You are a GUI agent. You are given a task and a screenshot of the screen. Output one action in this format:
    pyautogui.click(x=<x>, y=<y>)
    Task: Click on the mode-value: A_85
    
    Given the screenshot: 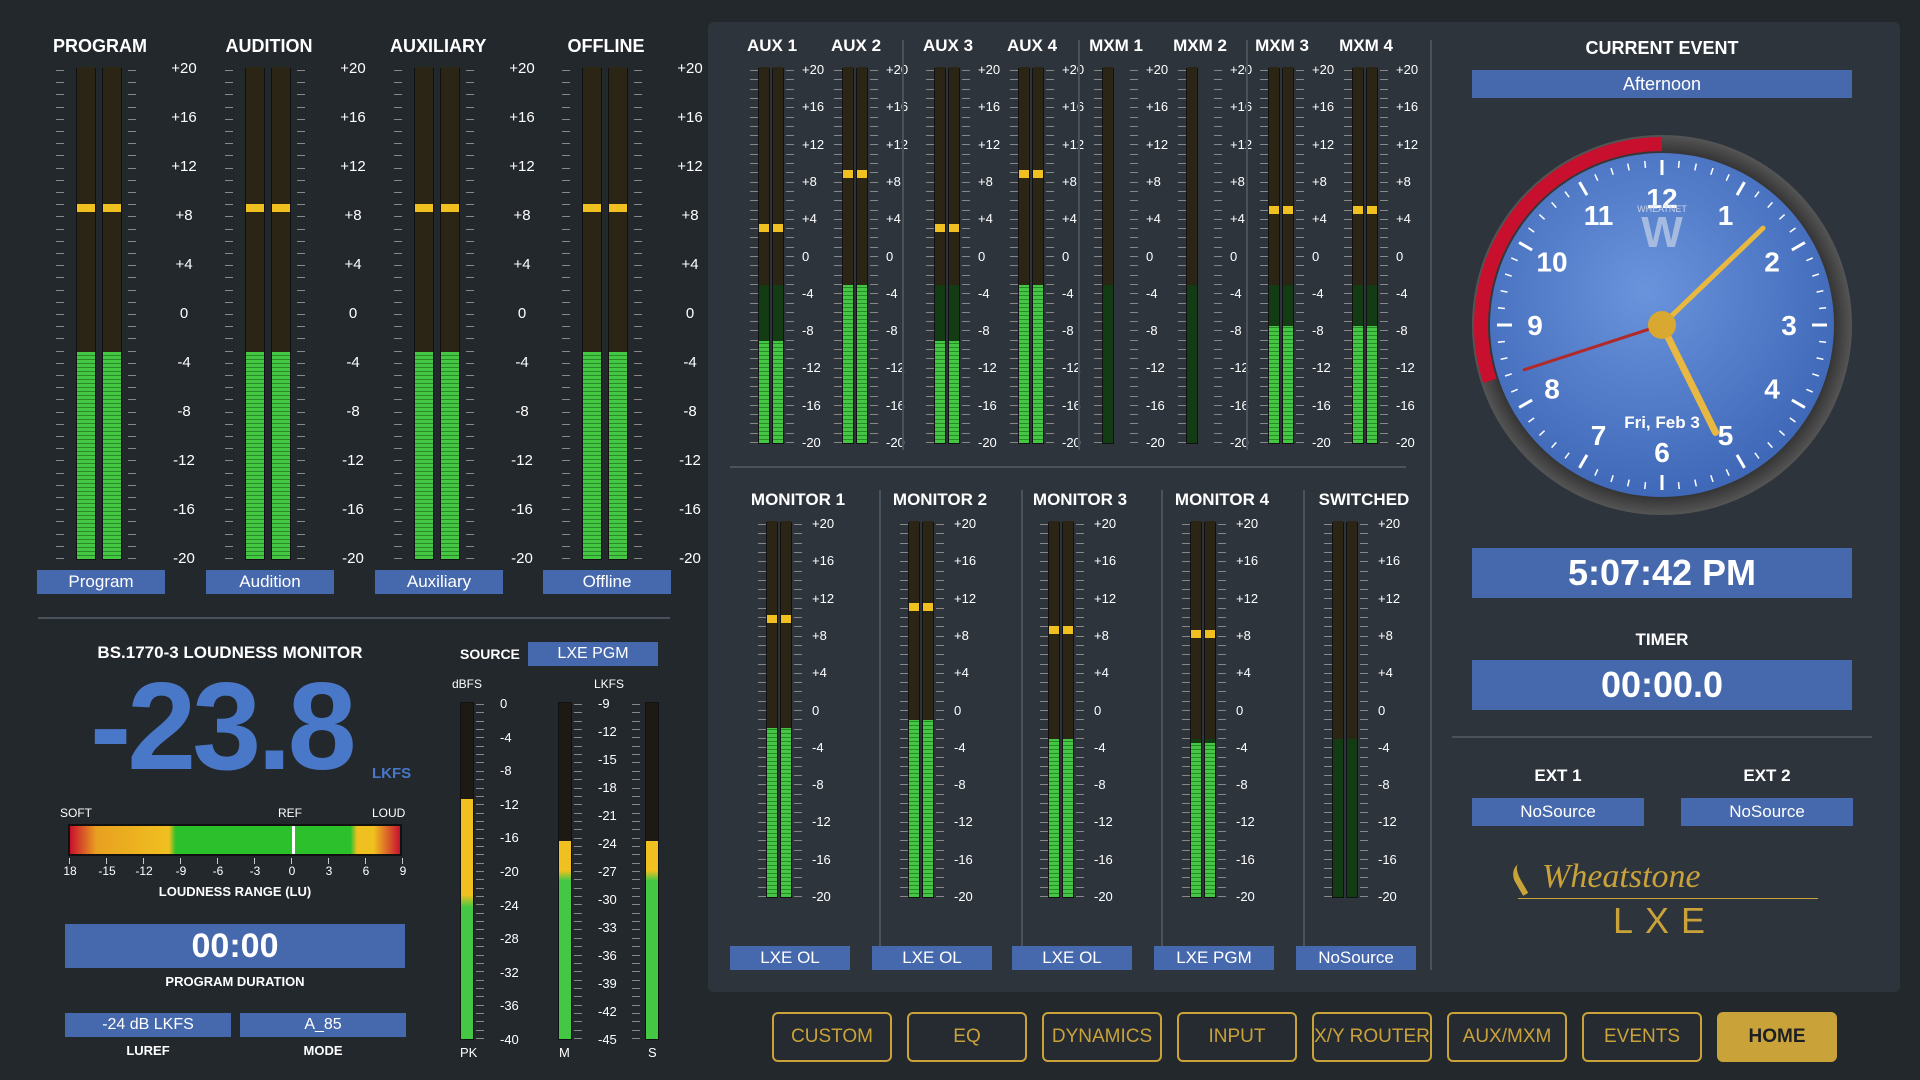 What is the action you would take?
    pyautogui.click(x=323, y=1025)
    